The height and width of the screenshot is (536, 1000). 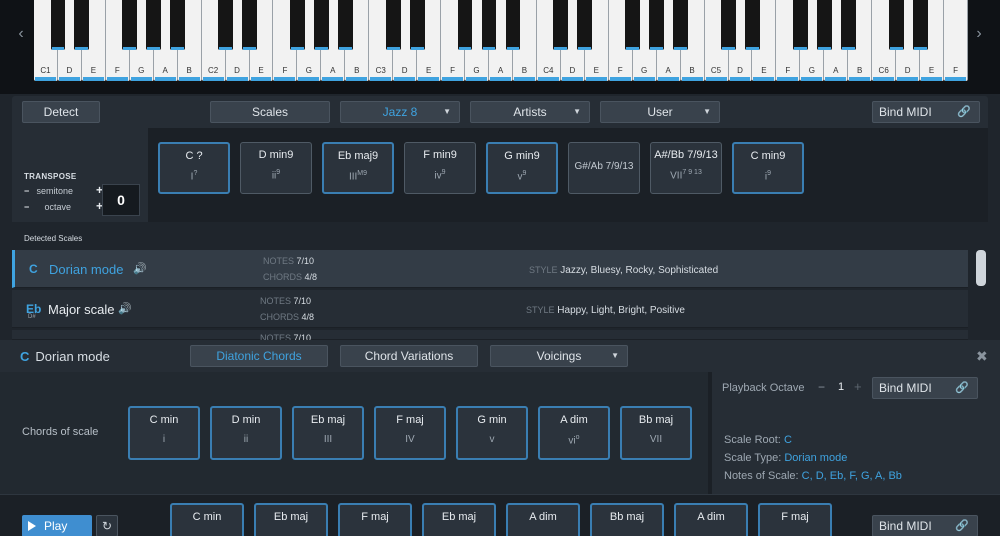 I want to click on scale-name: Major scale, so click(x=81, y=309).